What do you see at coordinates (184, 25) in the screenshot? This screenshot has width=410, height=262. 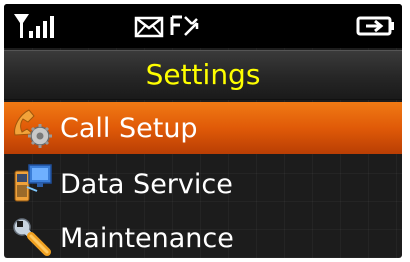 I see `call-forward-icon` at bounding box center [184, 25].